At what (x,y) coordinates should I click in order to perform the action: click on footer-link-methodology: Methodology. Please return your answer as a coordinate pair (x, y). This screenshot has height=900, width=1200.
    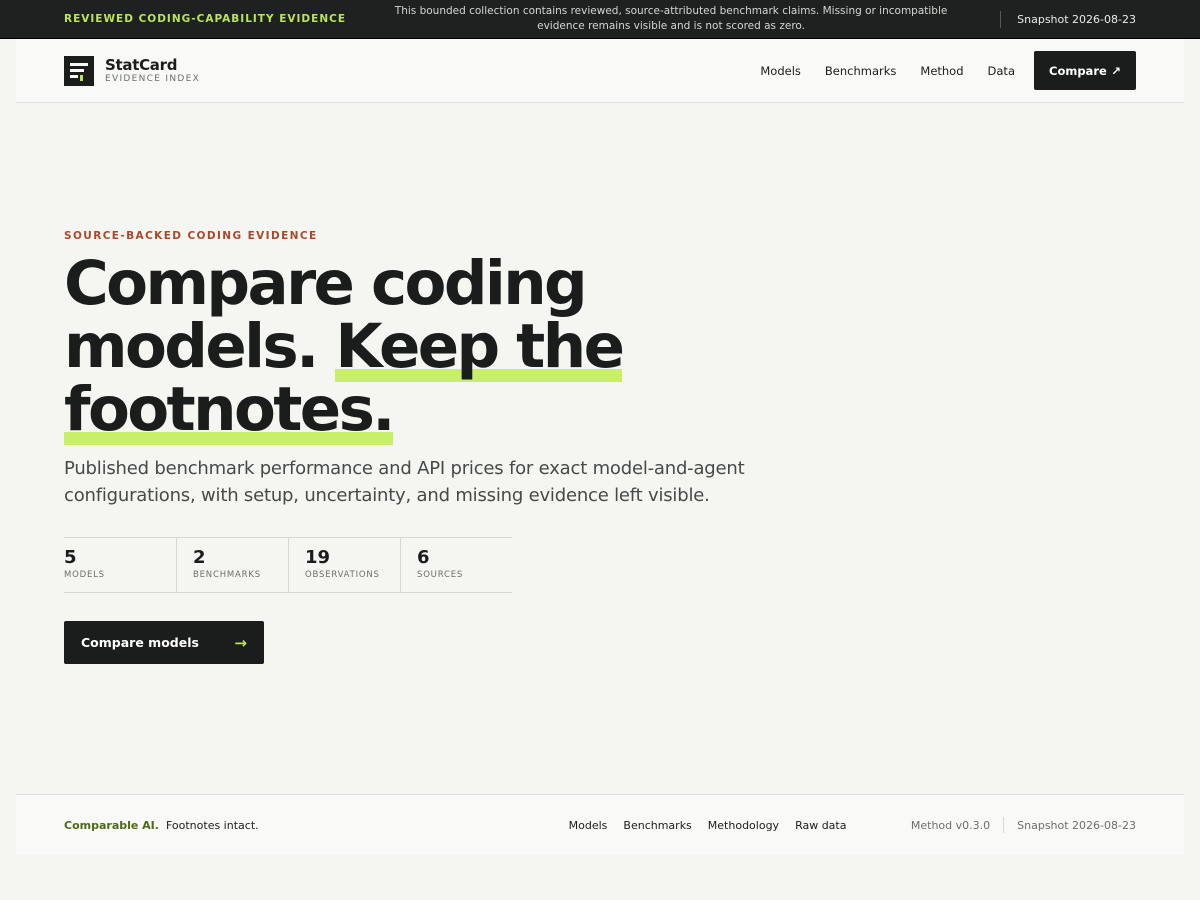
    Looking at the image, I should click on (743, 825).